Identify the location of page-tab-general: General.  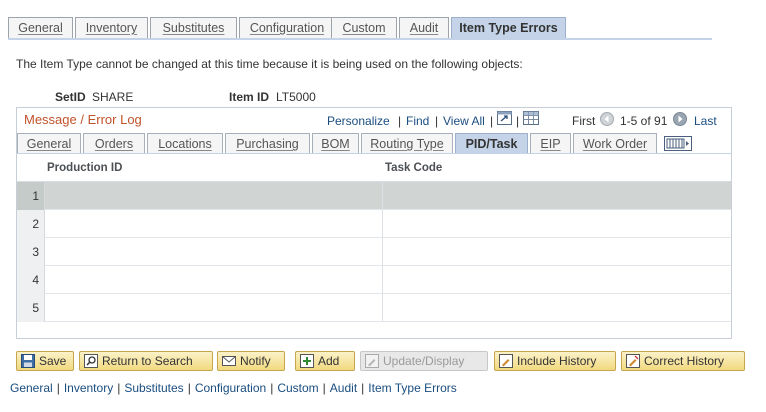
(40, 28).